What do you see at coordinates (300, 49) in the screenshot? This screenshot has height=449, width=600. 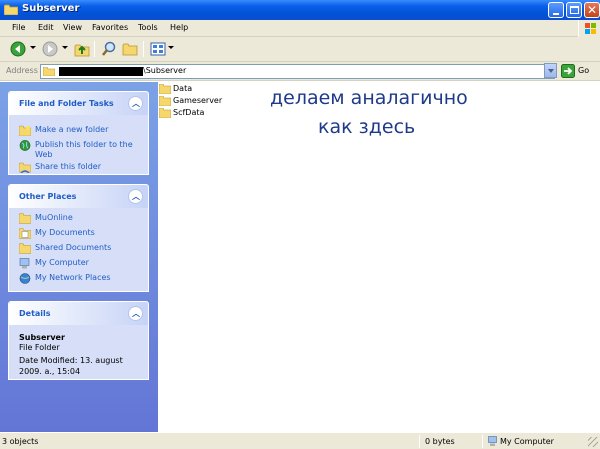 I see `toolbar` at bounding box center [300, 49].